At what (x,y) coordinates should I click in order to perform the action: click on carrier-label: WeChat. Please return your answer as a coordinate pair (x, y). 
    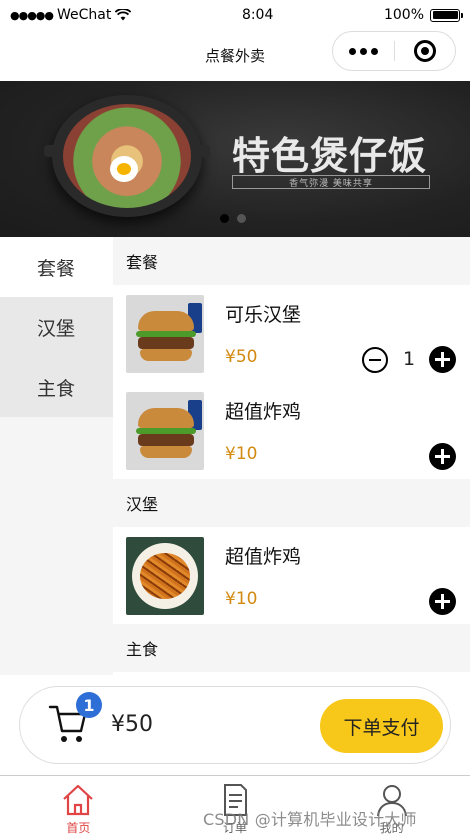
    Looking at the image, I should click on (84, 15).